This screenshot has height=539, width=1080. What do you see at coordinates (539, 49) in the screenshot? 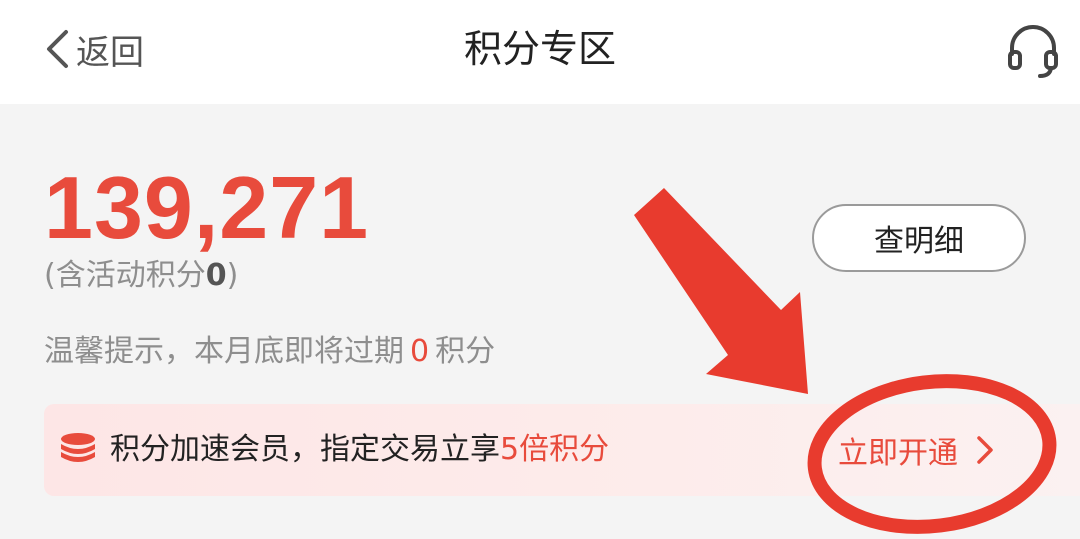
I see `page-title: 积分专区` at bounding box center [539, 49].